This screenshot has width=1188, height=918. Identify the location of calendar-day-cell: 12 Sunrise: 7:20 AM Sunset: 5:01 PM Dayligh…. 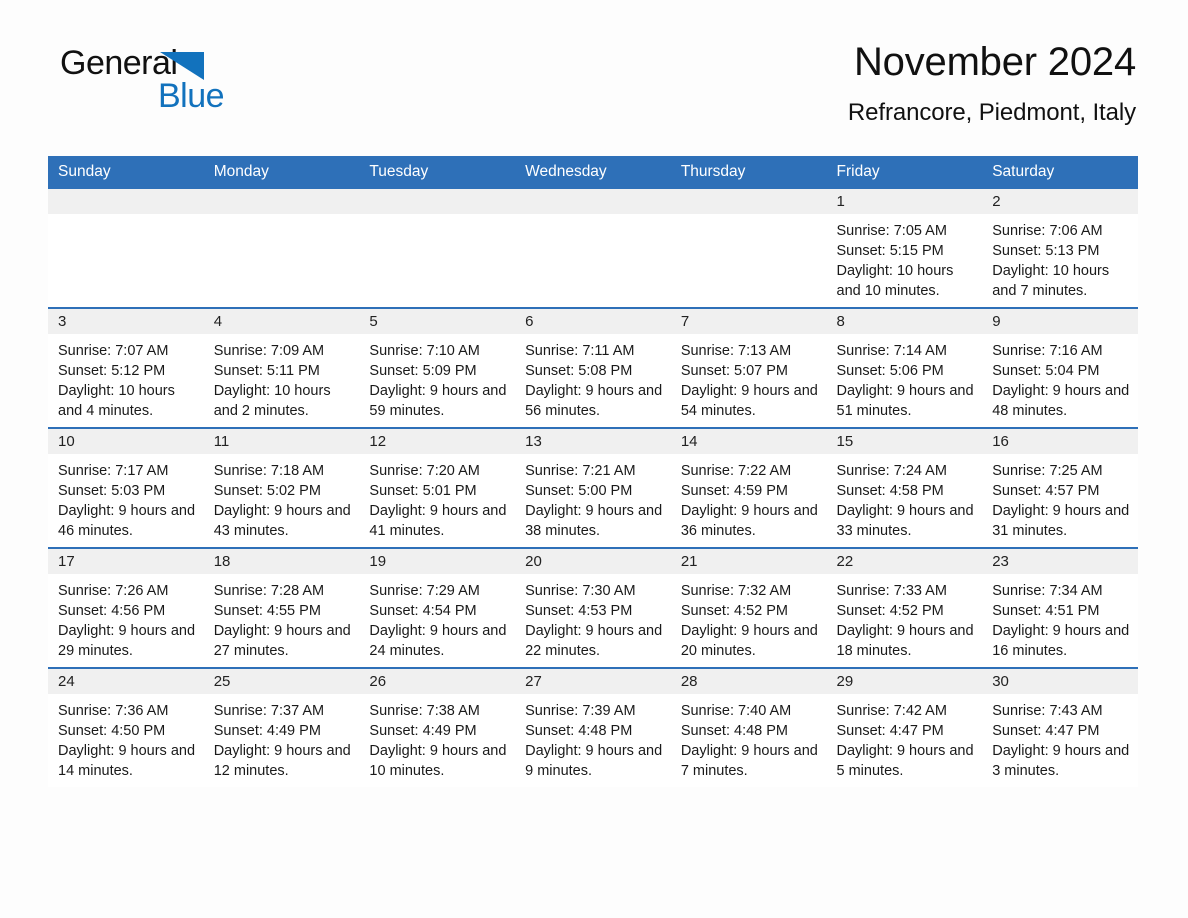
(437, 487).